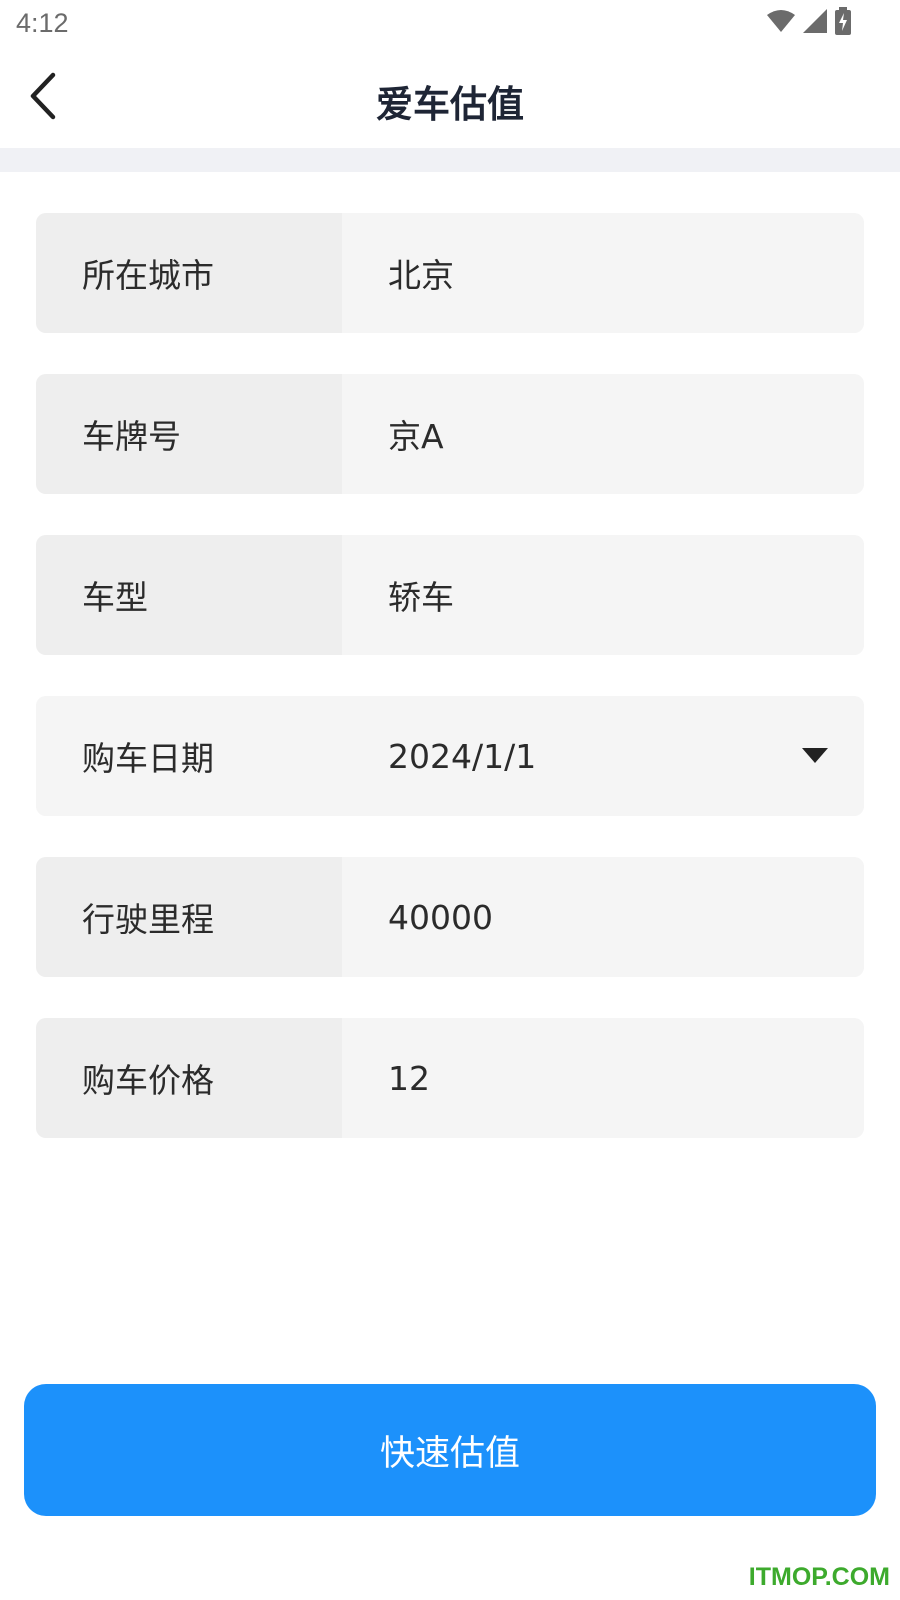 This screenshot has width=900, height=1600. I want to click on city-value: 北京, so click(421, 275).